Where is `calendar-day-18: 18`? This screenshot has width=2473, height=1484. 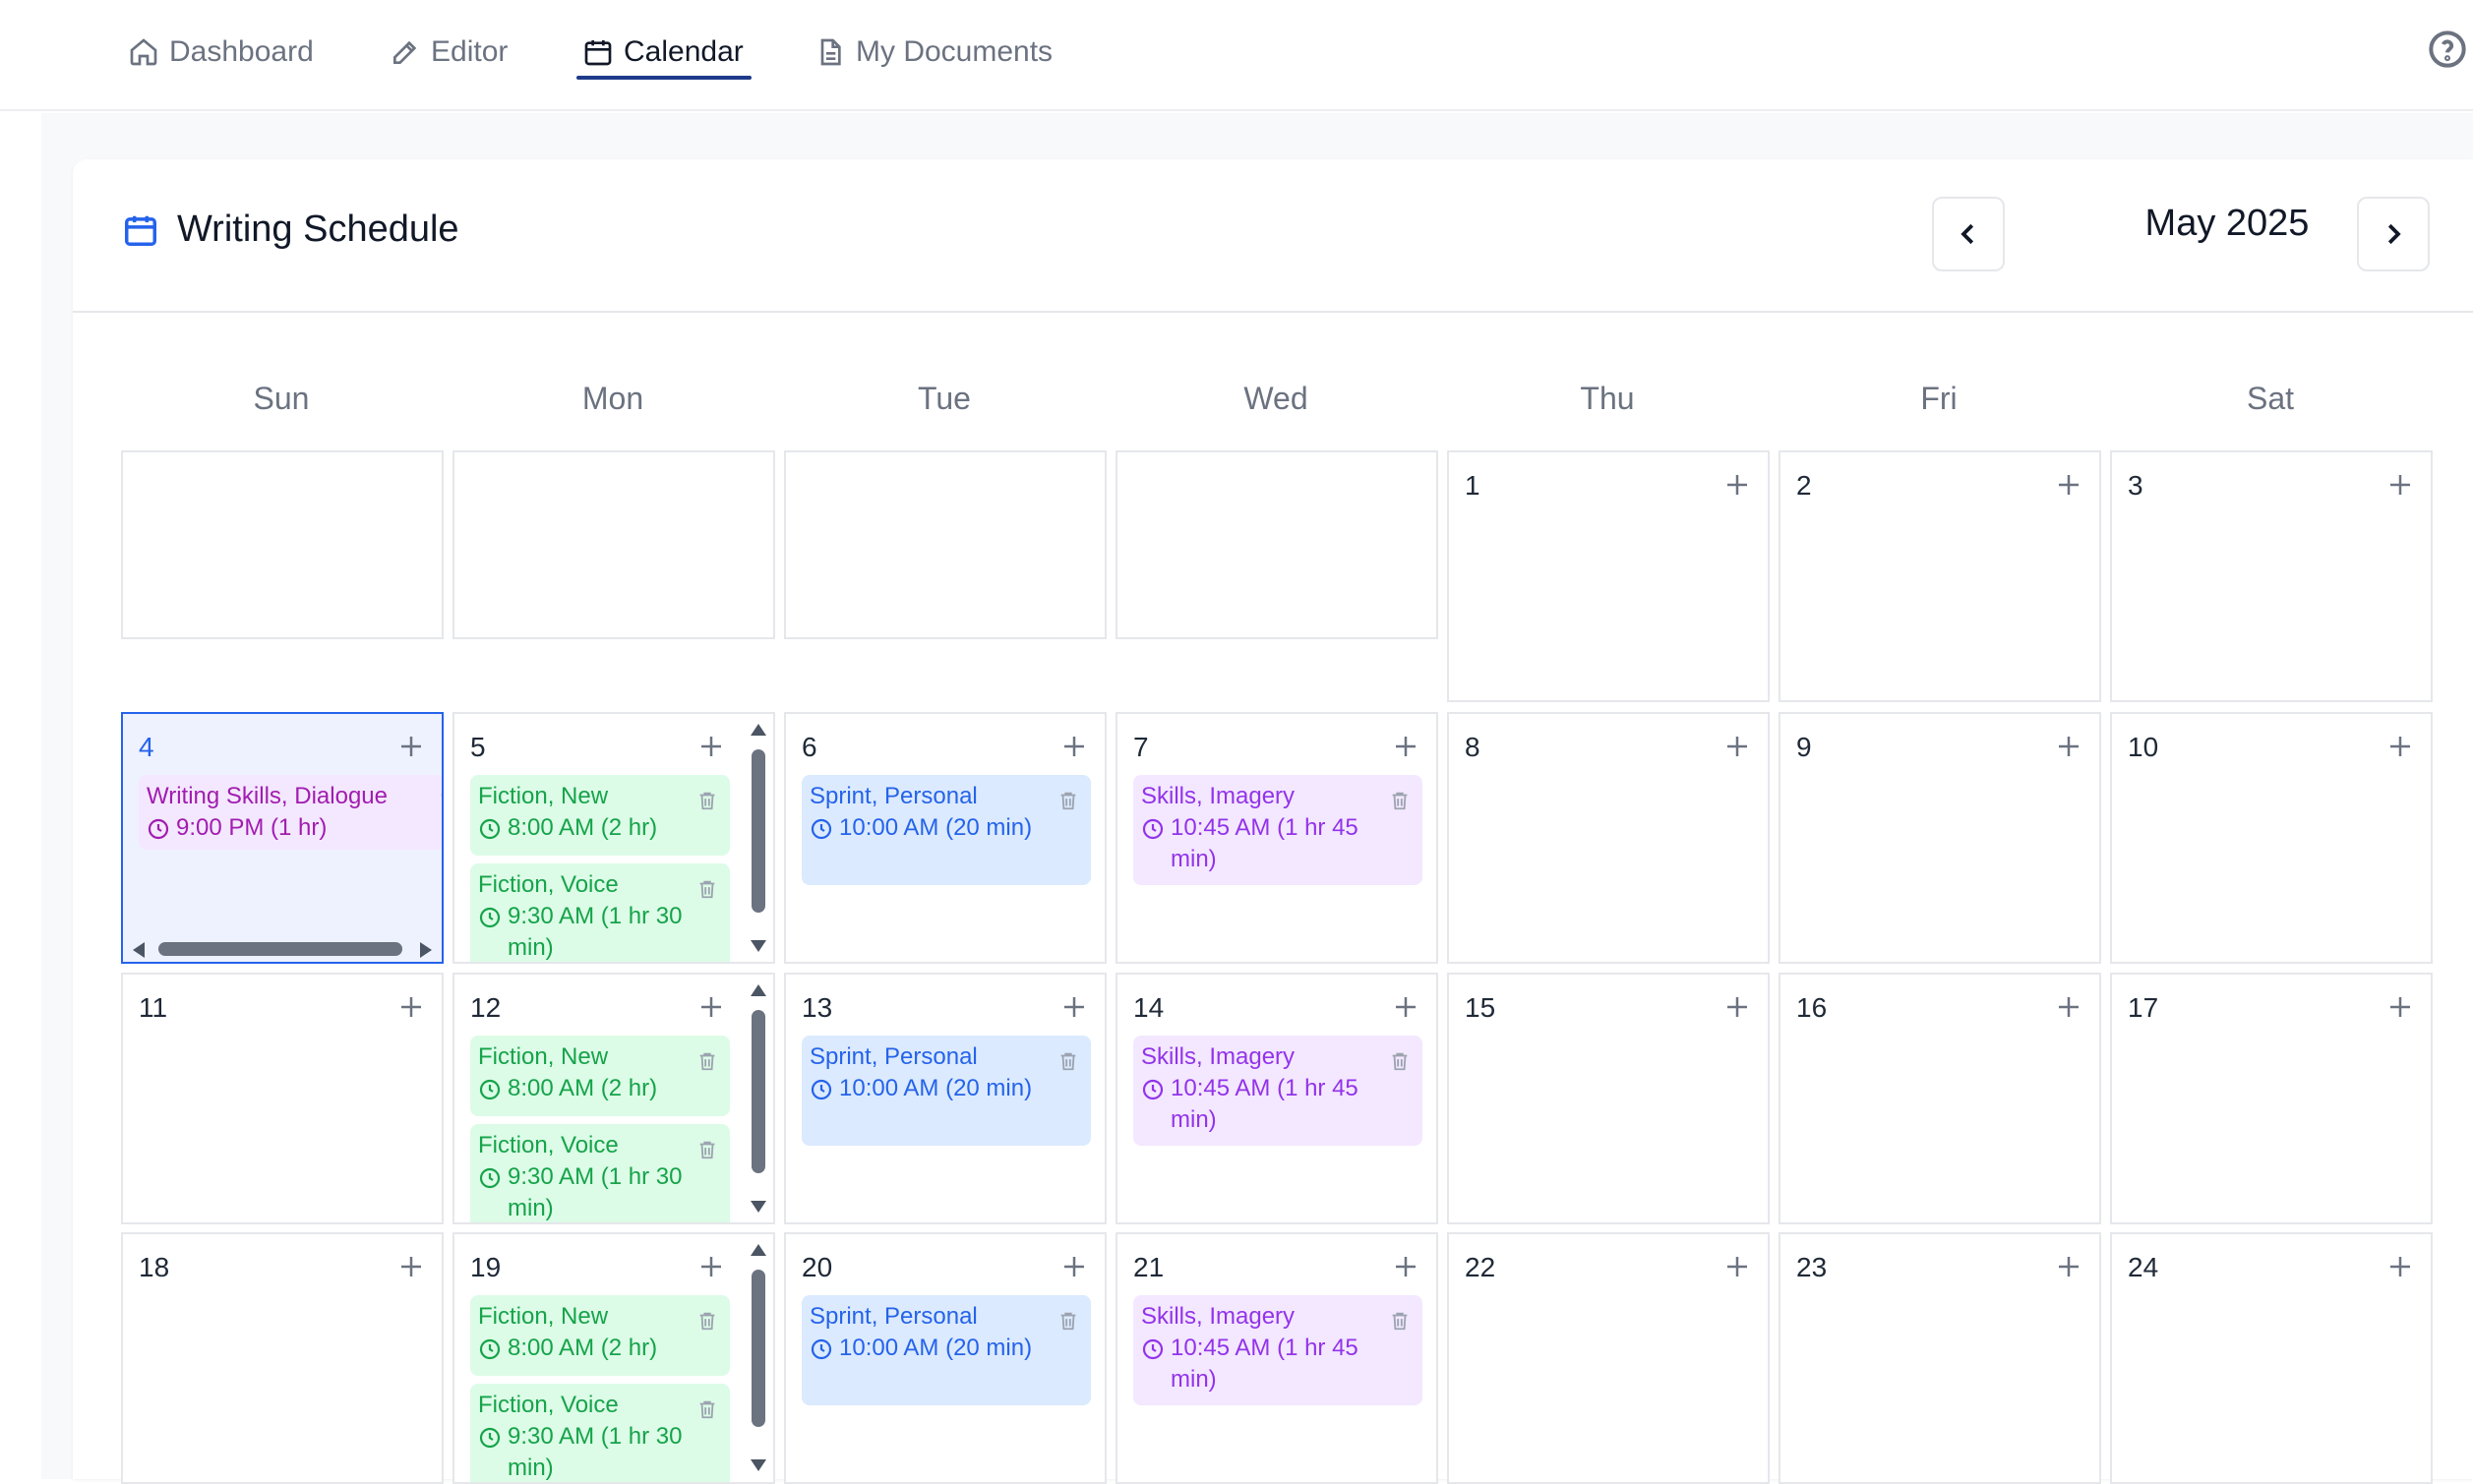 calendar-day-18: 18 is located at coordinates (282, 1358).